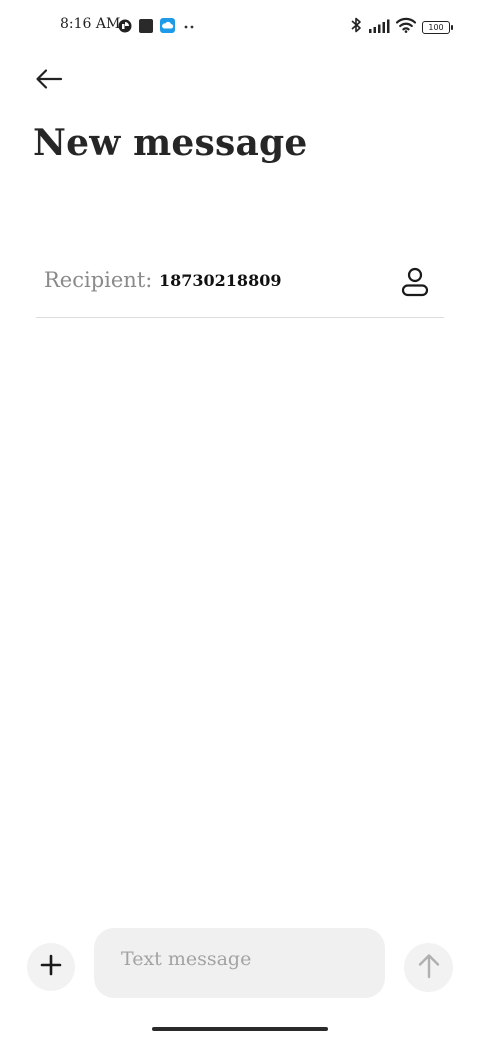 The height and width of the screenshot is (1040, 480). What do you see at coordinates (189, 27) in the screenshot?
I see `more-dots-icon` at bounding box center [189, 27].